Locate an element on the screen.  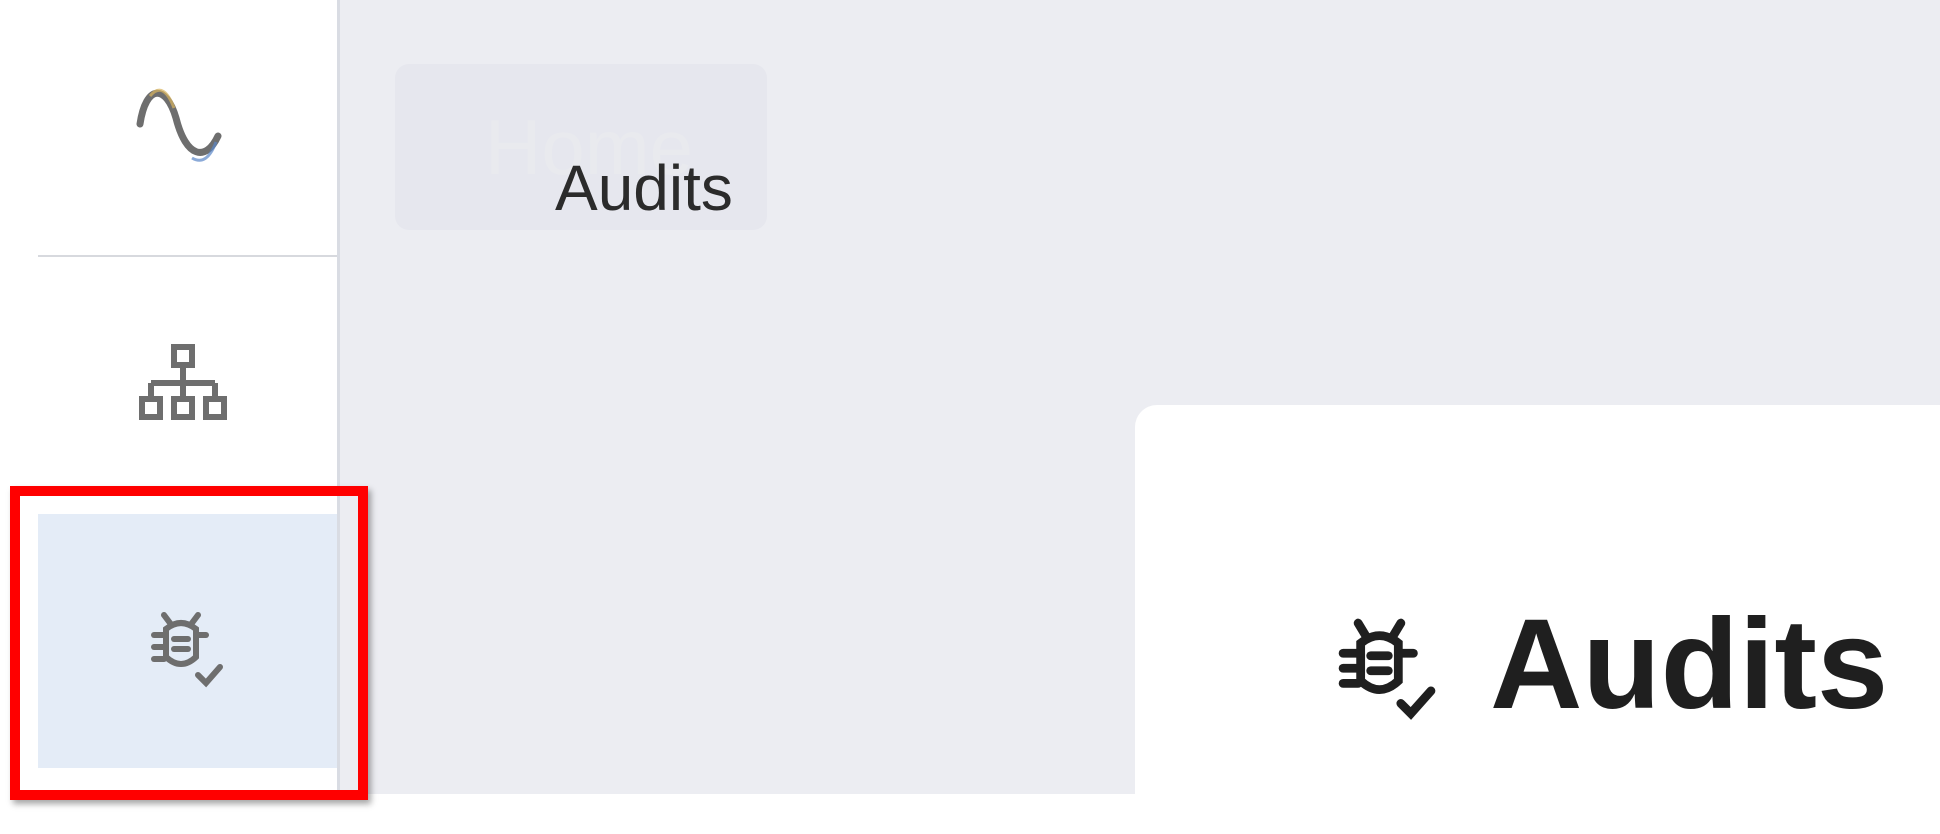
sidebar-item-hierarchy is located at coordinates (187, 385).